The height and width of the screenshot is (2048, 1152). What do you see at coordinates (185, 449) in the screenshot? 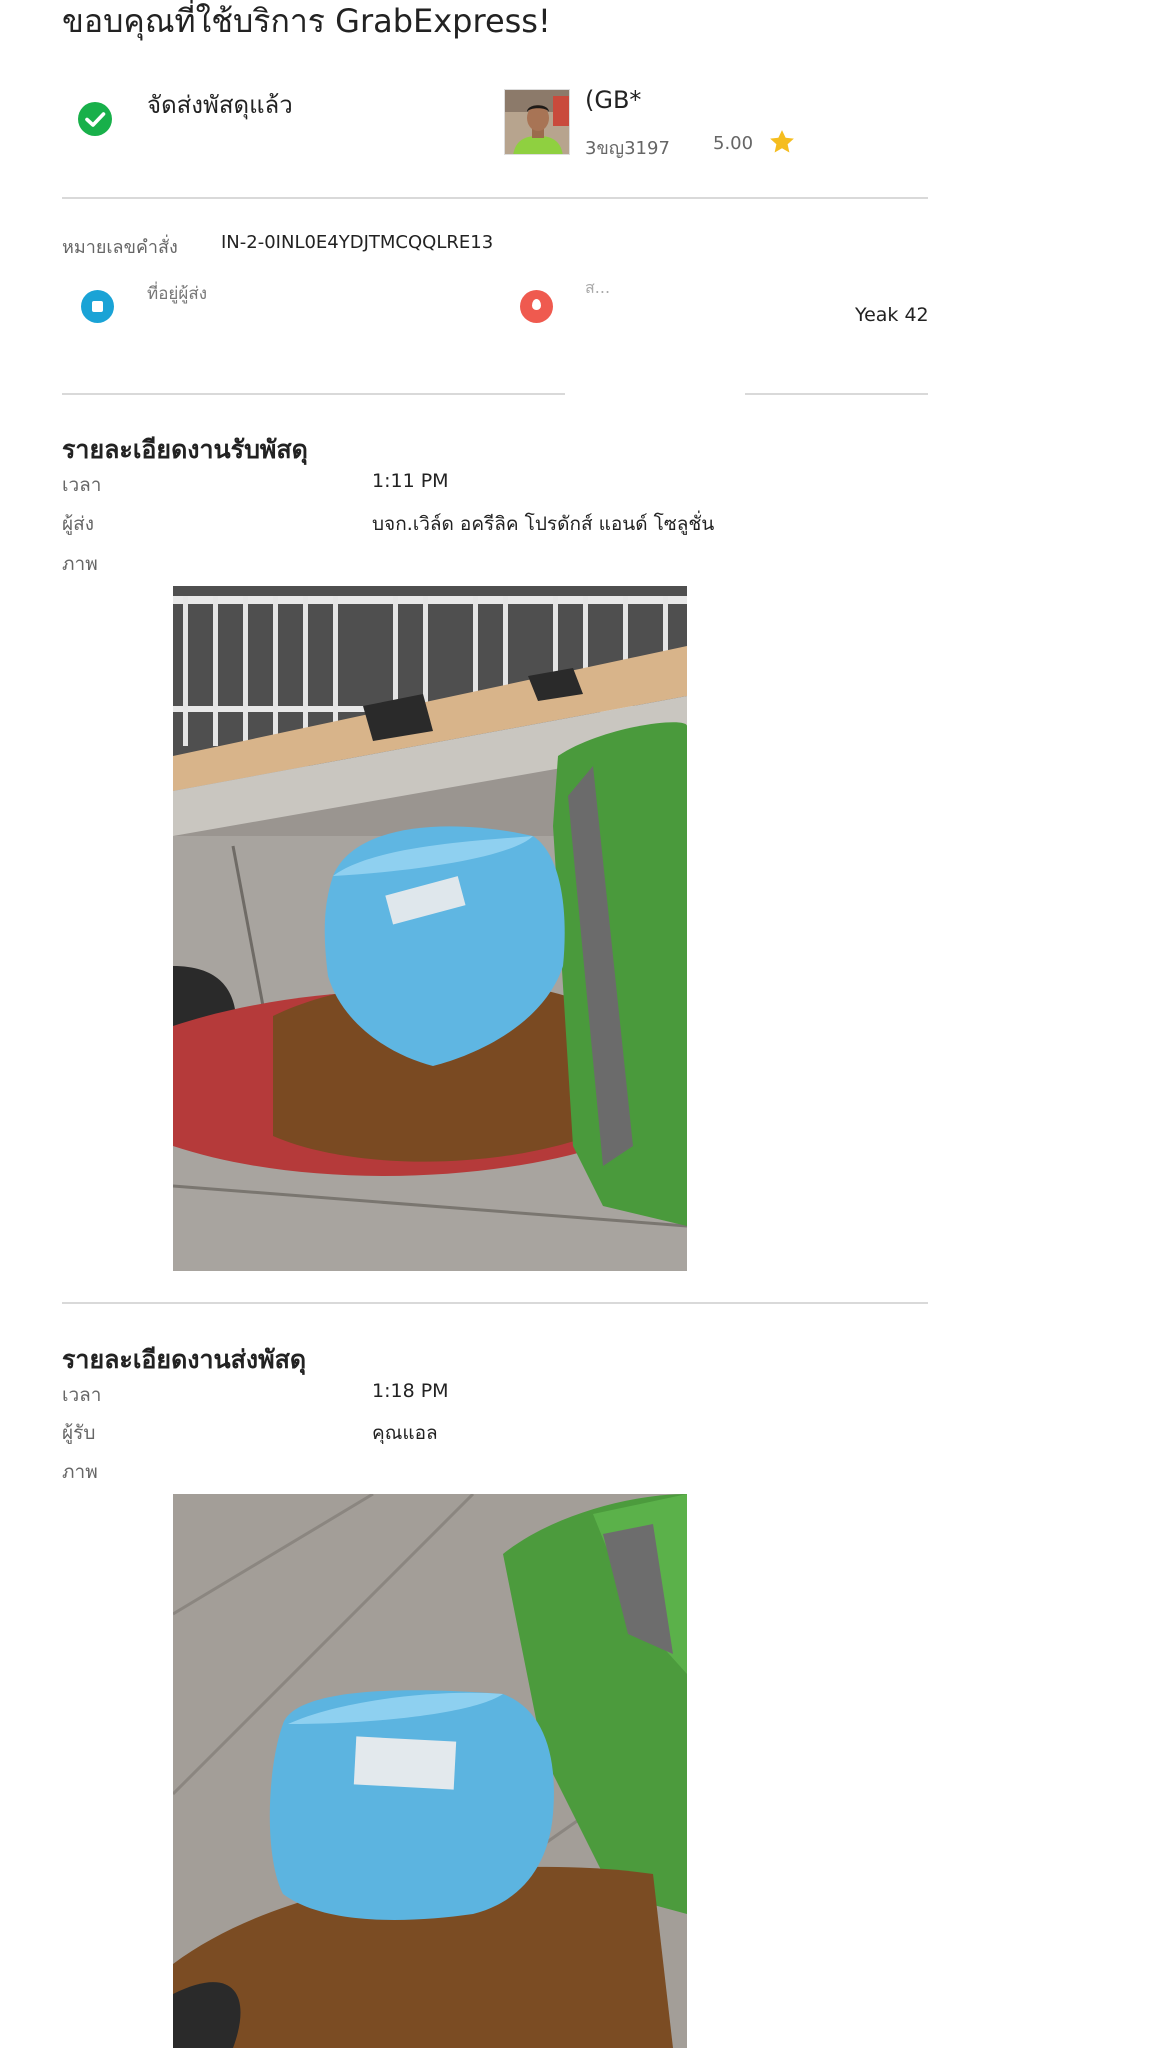
I see `pickup-details-title: รายละเอียดงานรับพัสดุ` at bounding box center [185, 449].